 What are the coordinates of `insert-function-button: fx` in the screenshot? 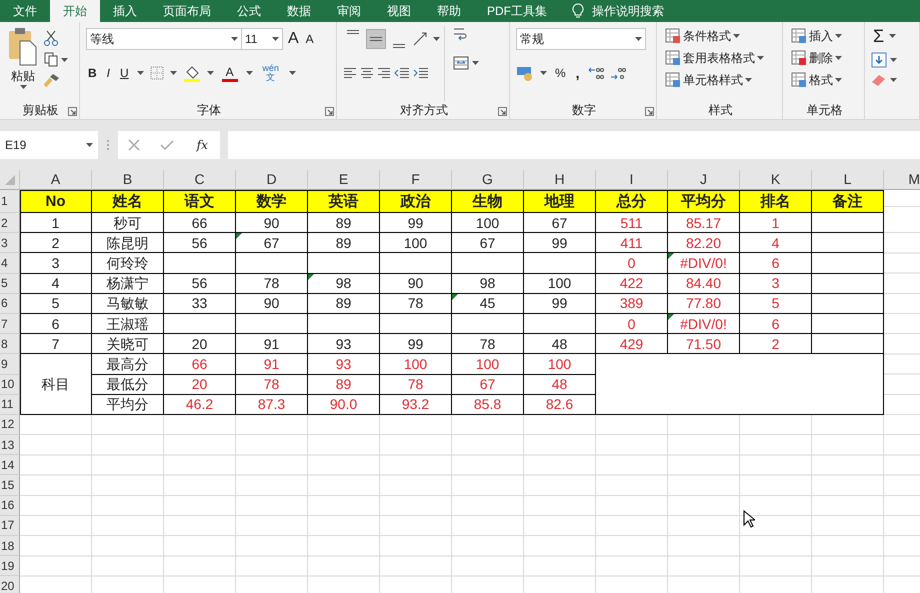 It's located at (202, 145).